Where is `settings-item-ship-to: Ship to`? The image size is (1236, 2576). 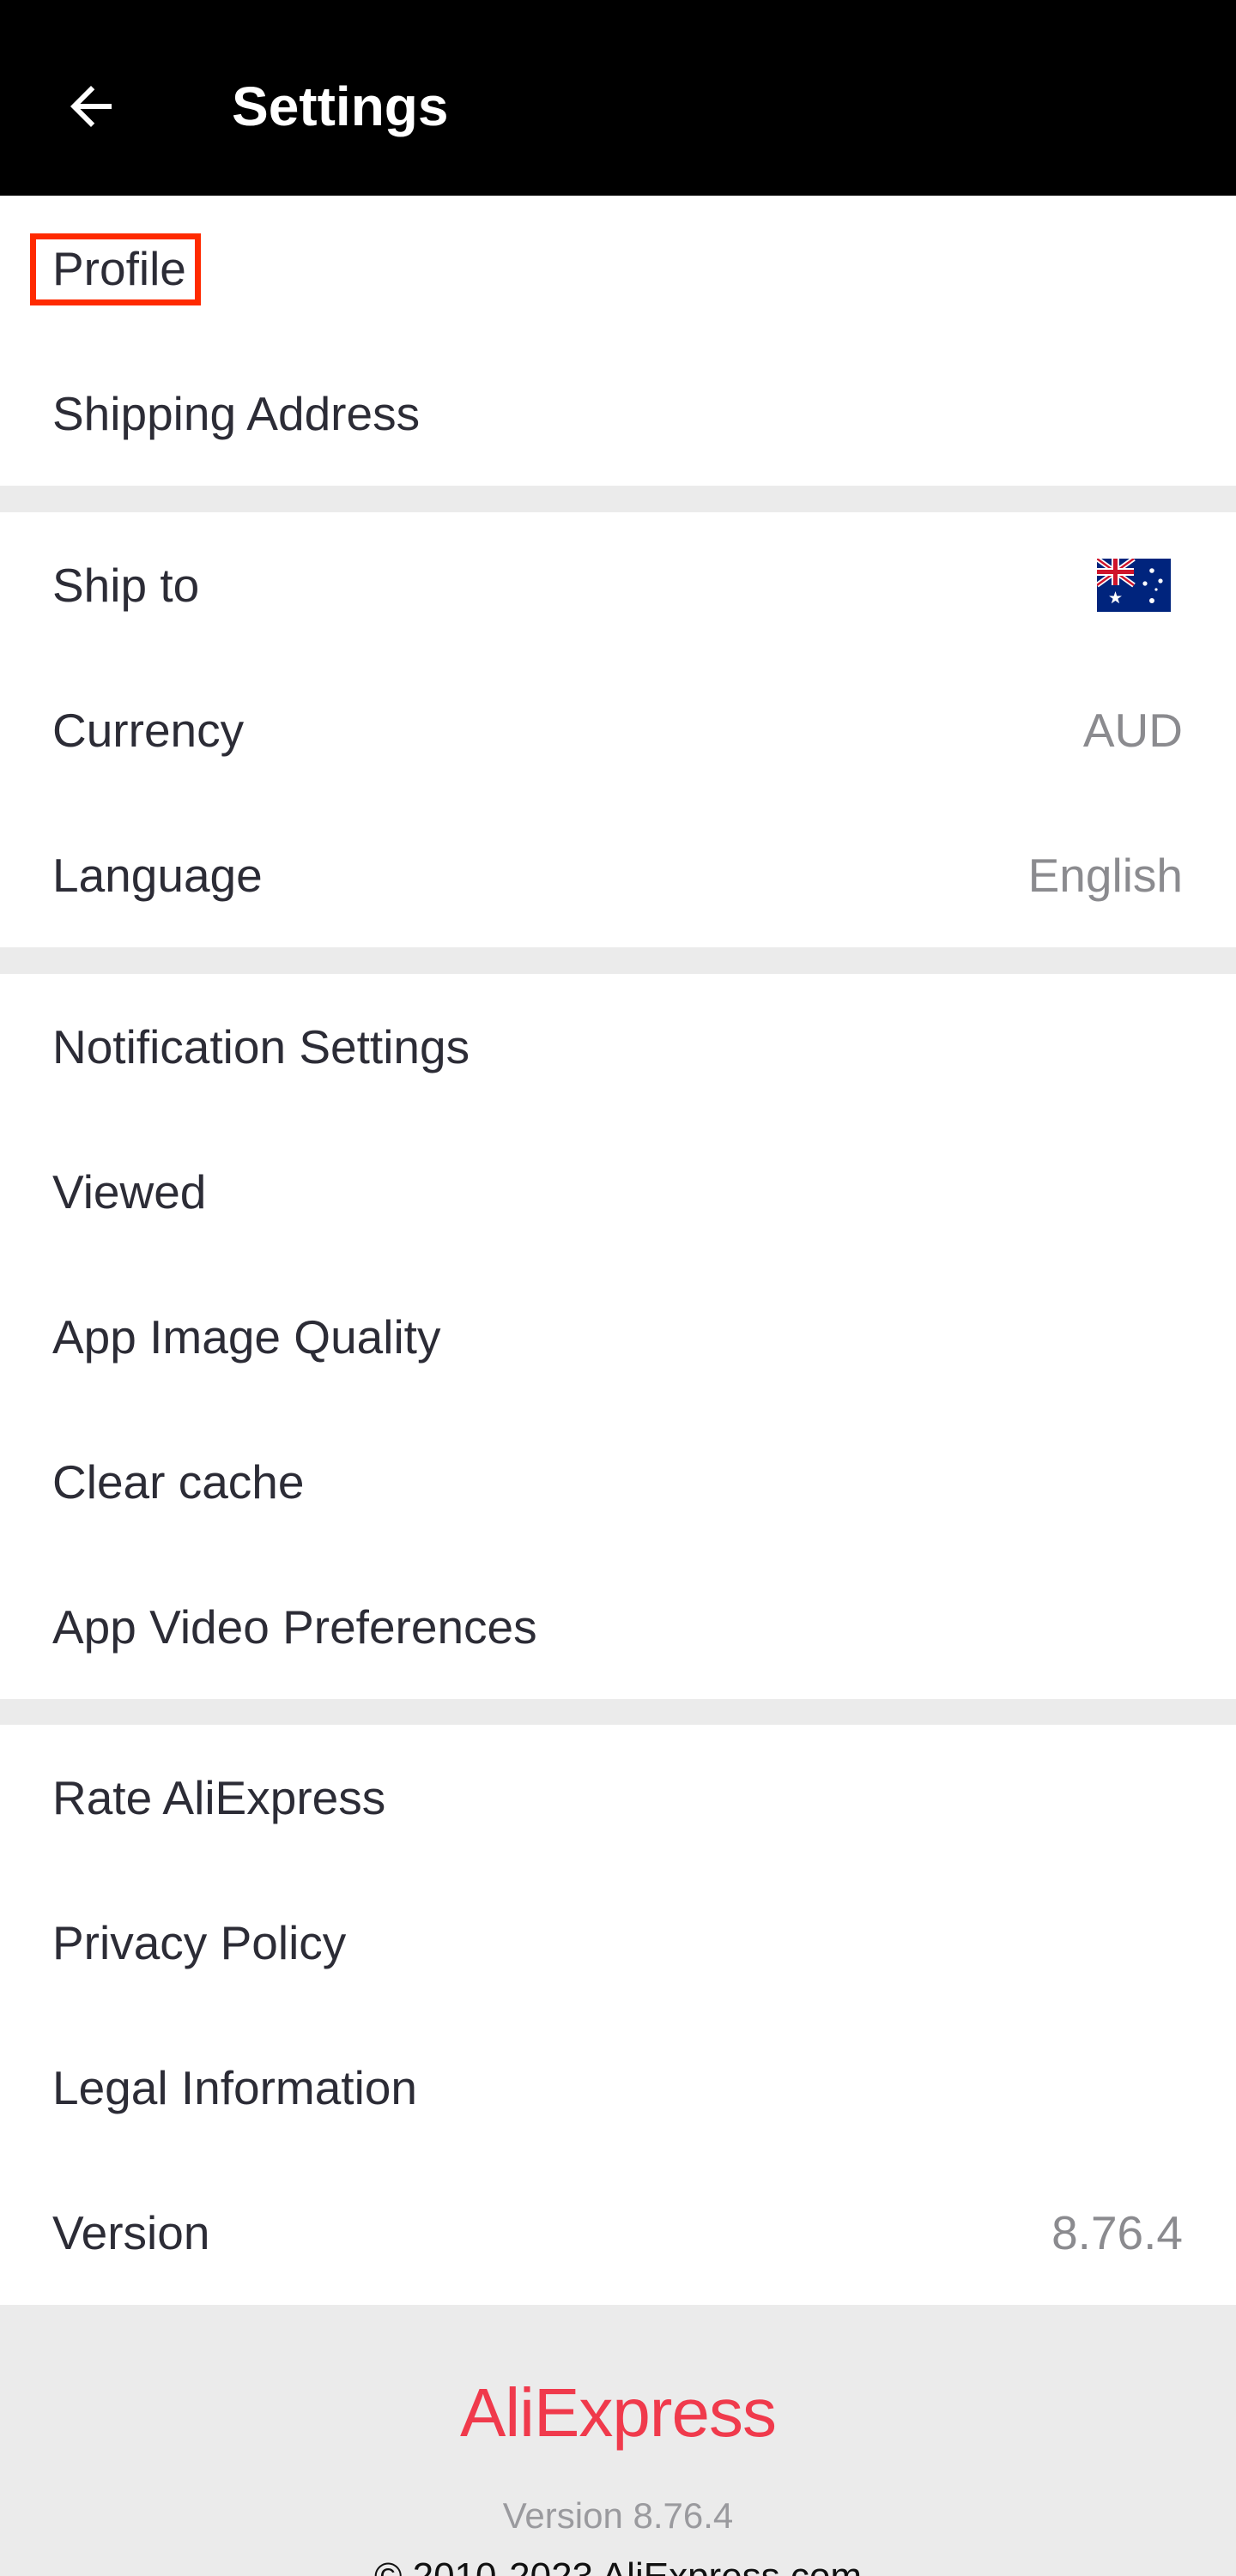 settings-item-ship-to: Ship to is located at coordinates (618, 584).